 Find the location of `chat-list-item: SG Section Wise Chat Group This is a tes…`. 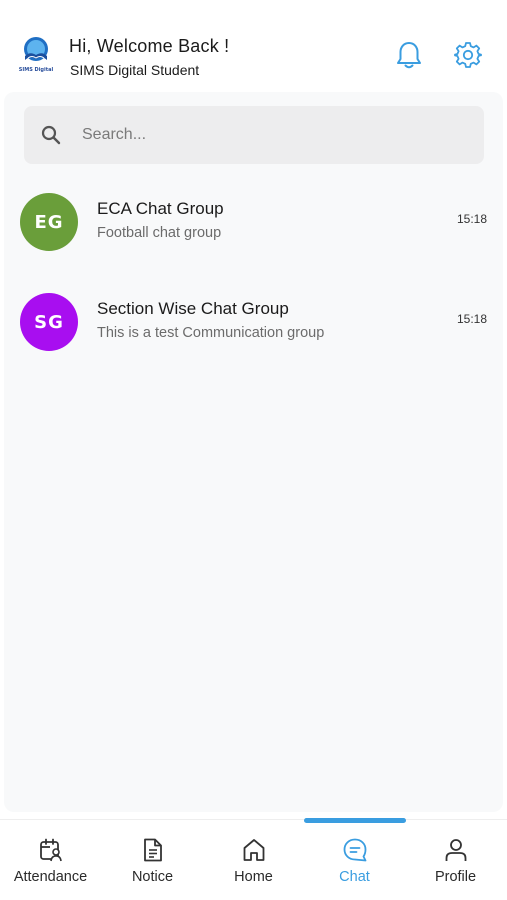

chat-list-item: SG Section Wise Chat Group This is a tes… is located at coordinates (253, 322).